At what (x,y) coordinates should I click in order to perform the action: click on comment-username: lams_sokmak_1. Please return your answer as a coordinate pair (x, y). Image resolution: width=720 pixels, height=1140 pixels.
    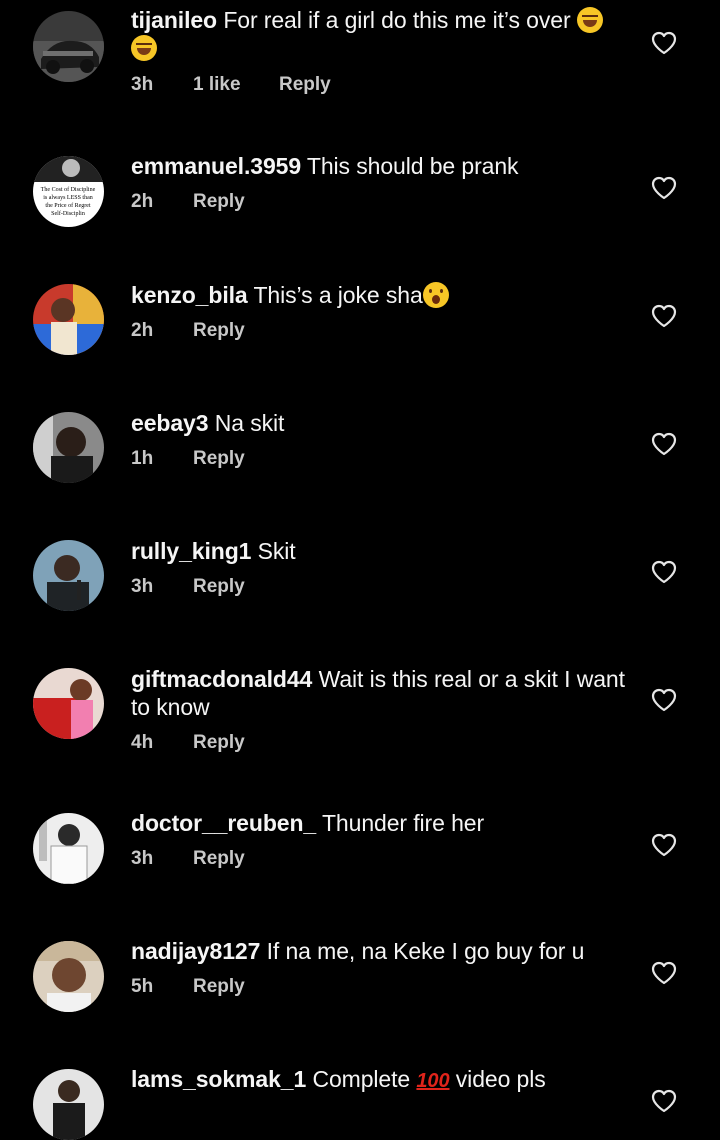
    Looking at the image, I should click on (218, 1079).